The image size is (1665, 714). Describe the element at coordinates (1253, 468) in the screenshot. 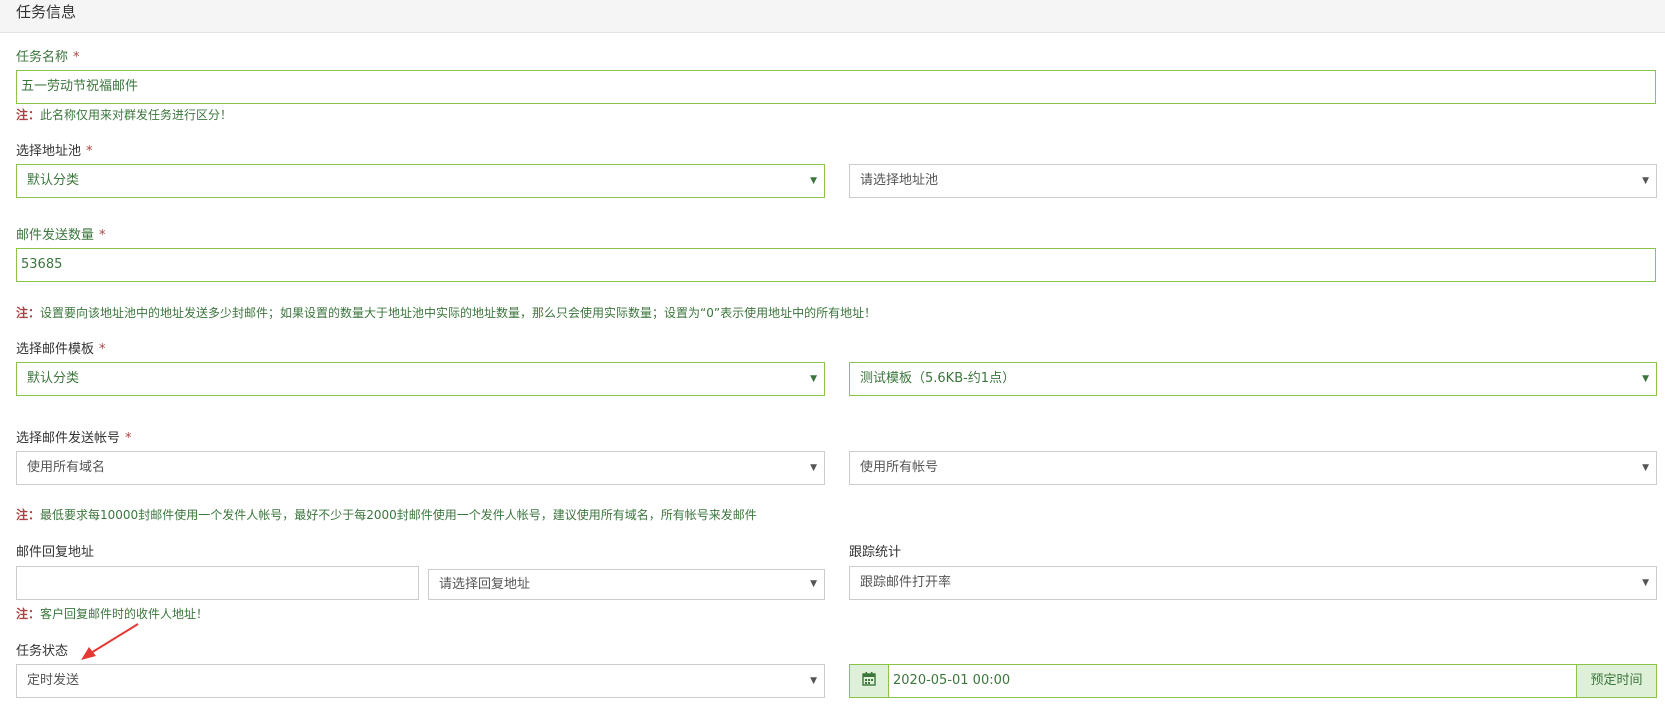

I see `sender-account-select: 使用所有帐号 ▼` at that location.